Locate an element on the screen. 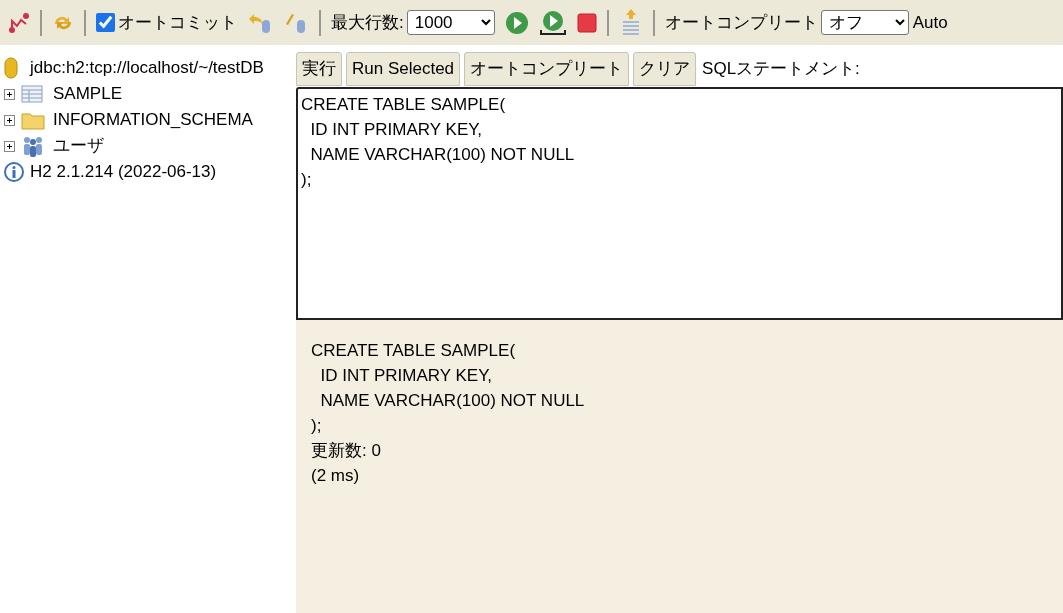  result-line: NAME VARCHAR(100) NOT NULL is located at coordinates (452, 401).